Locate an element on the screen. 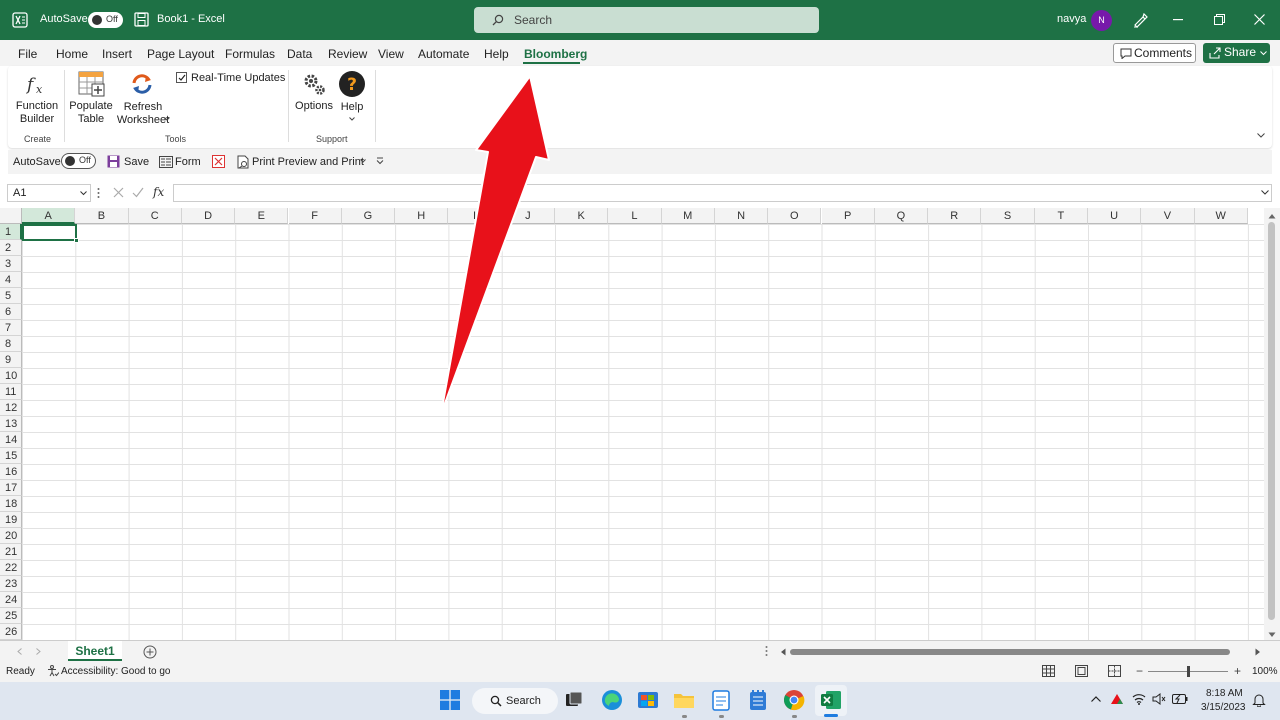 The width and height of the screenshot is (1280, 720). prev-sheet-icon is located at coordinates (19, 651).